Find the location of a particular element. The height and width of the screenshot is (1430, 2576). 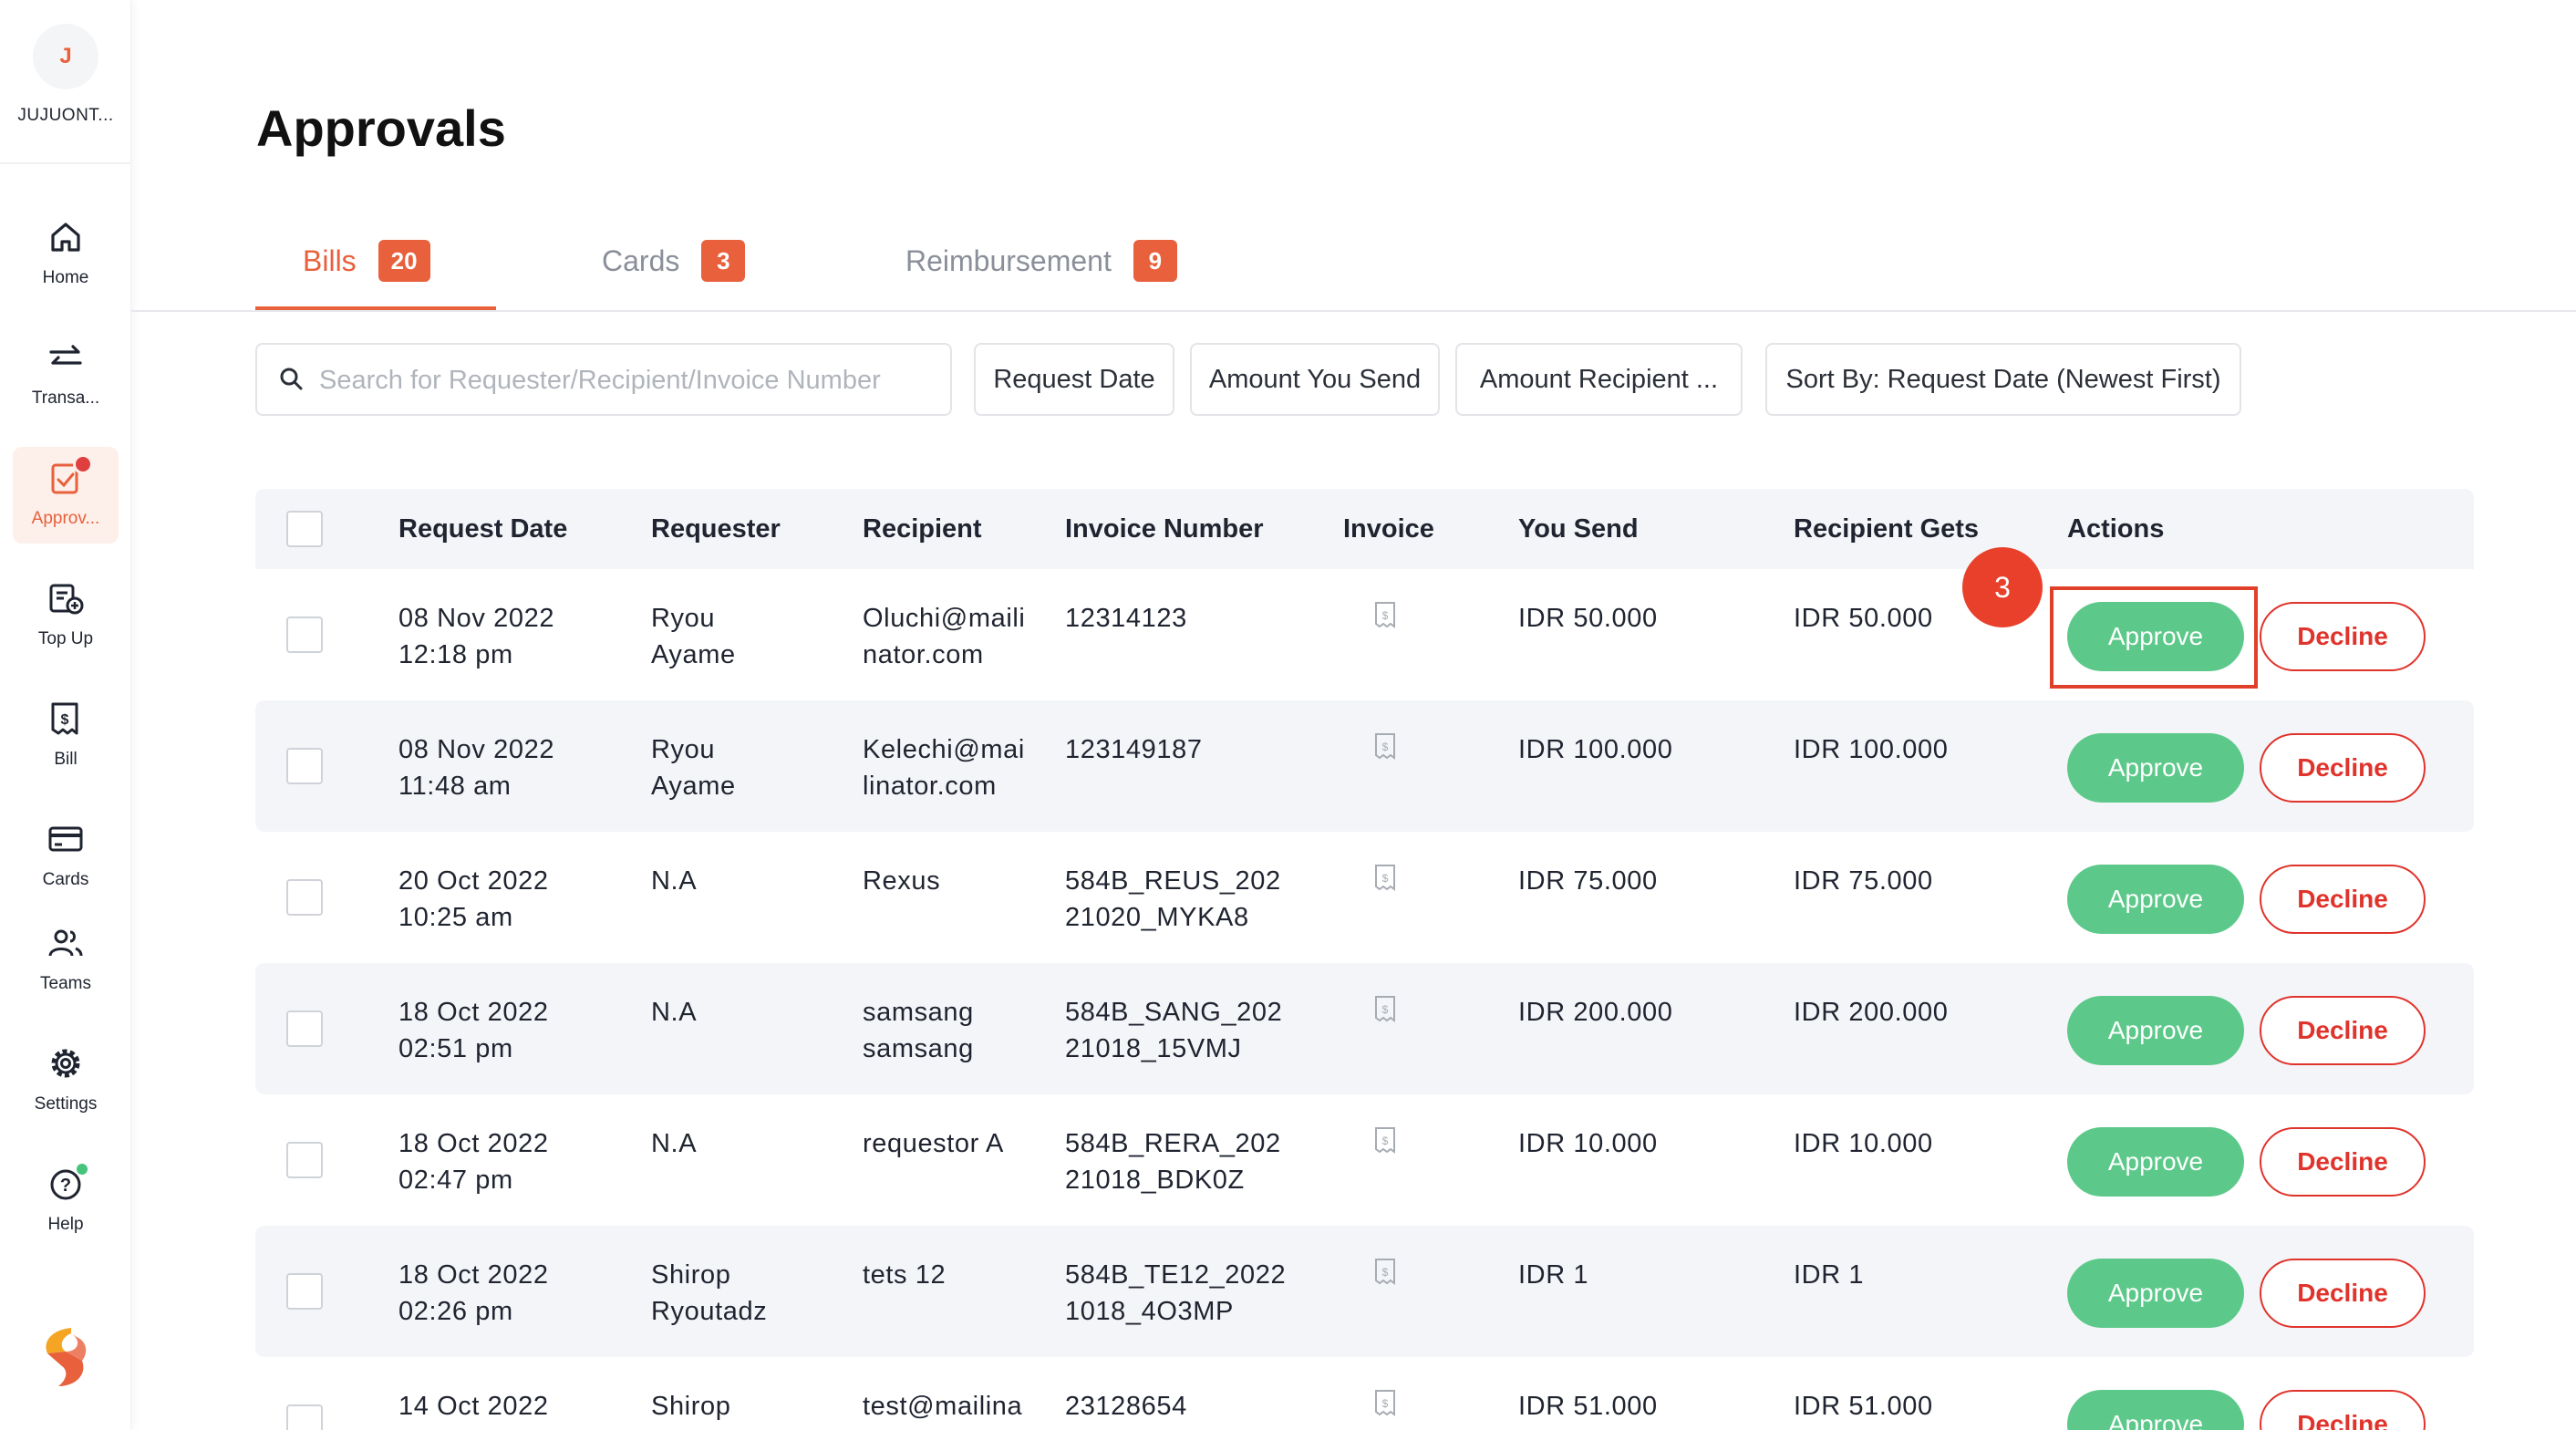

requester-cell-line: Ayame is located at coordinates (693, 786).